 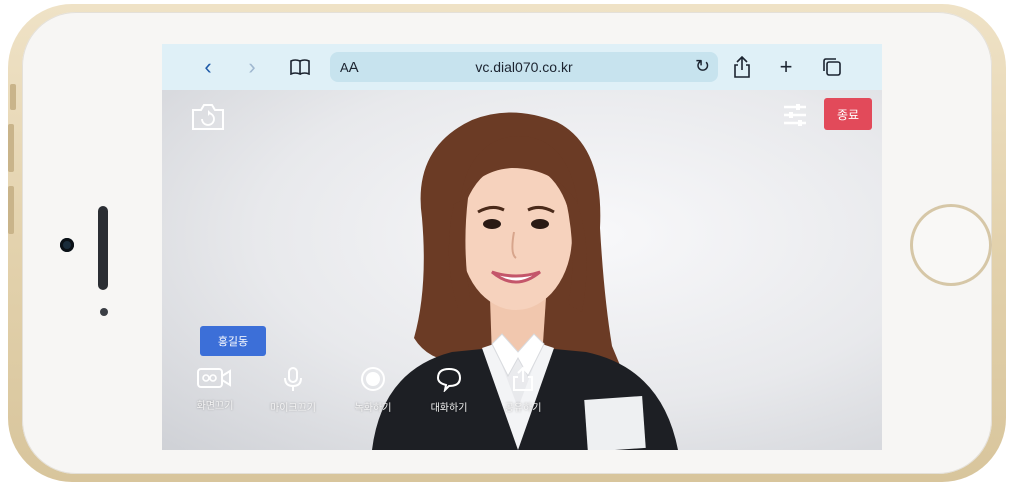 I want to click on end-call-label: 종료, so click(x=848, y=114).